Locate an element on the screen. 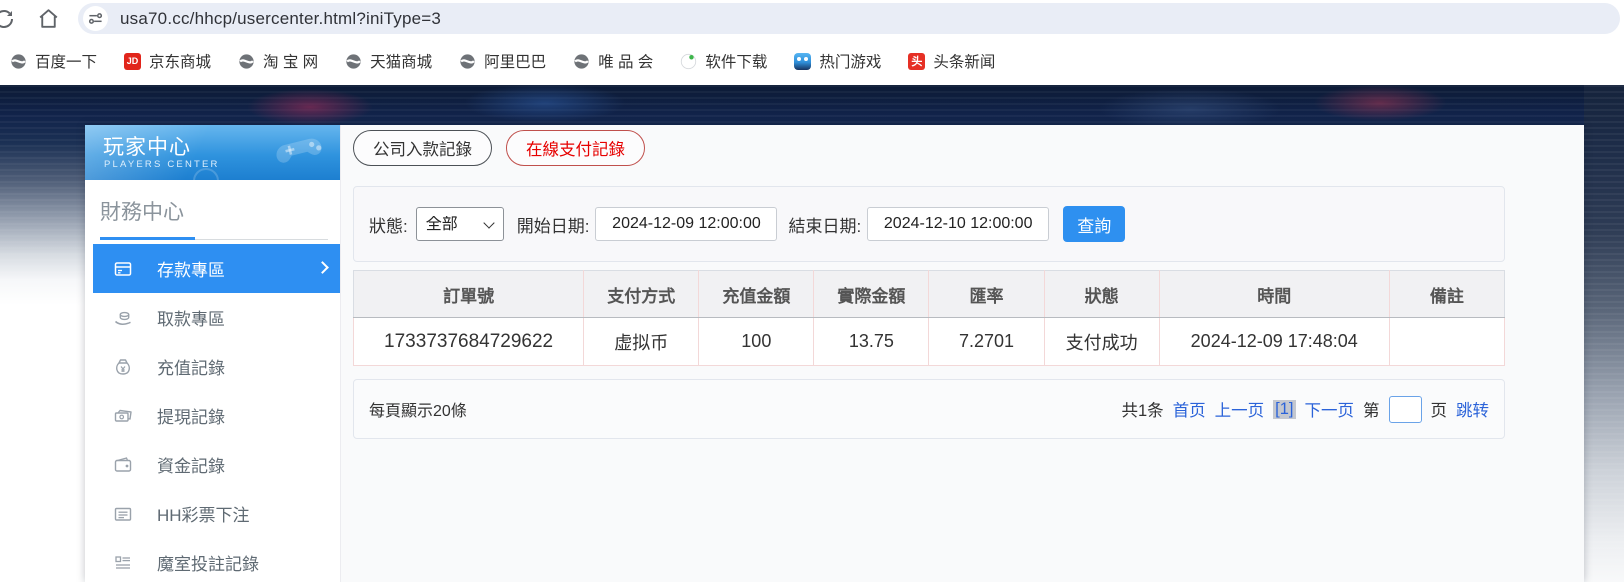 Image resolution: width=1624 pixels, height=582 pixels. cell-rate: 7.2701 is located at coordinates (986, 341).